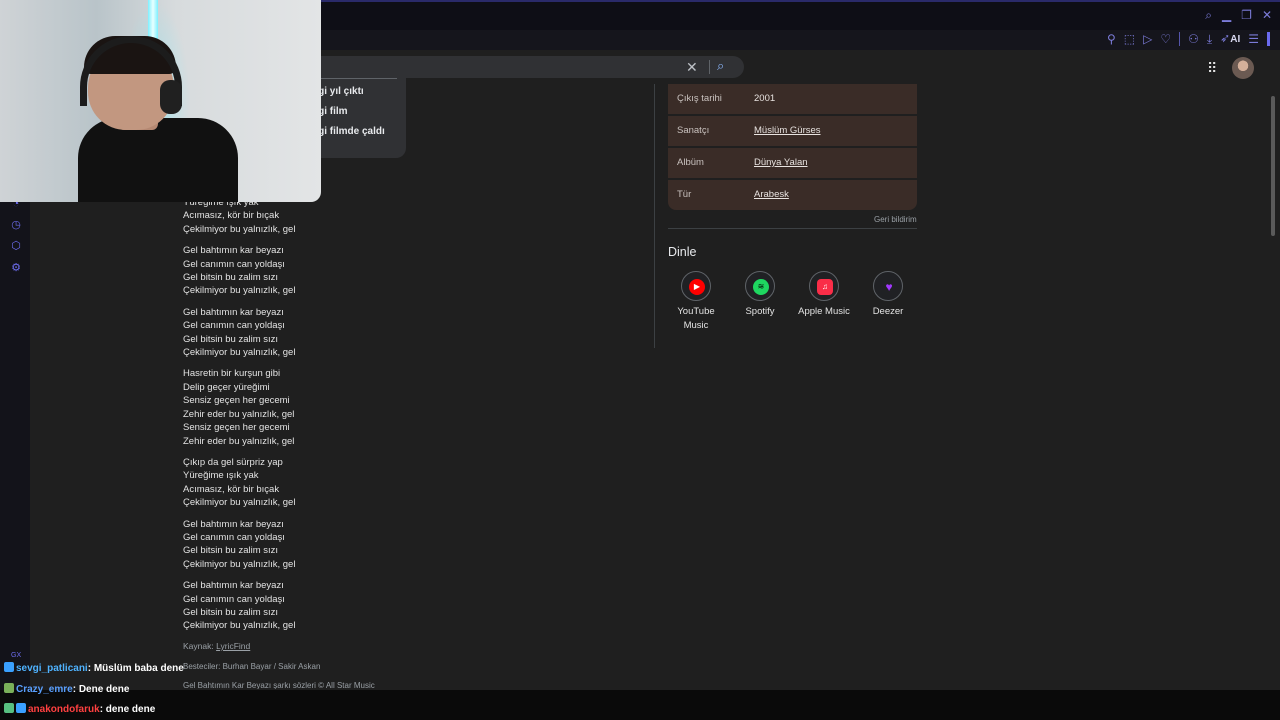  Describe the element at coordinates (1193, 39) in the screenshot. I see `account-icon: ⚇` at that location.